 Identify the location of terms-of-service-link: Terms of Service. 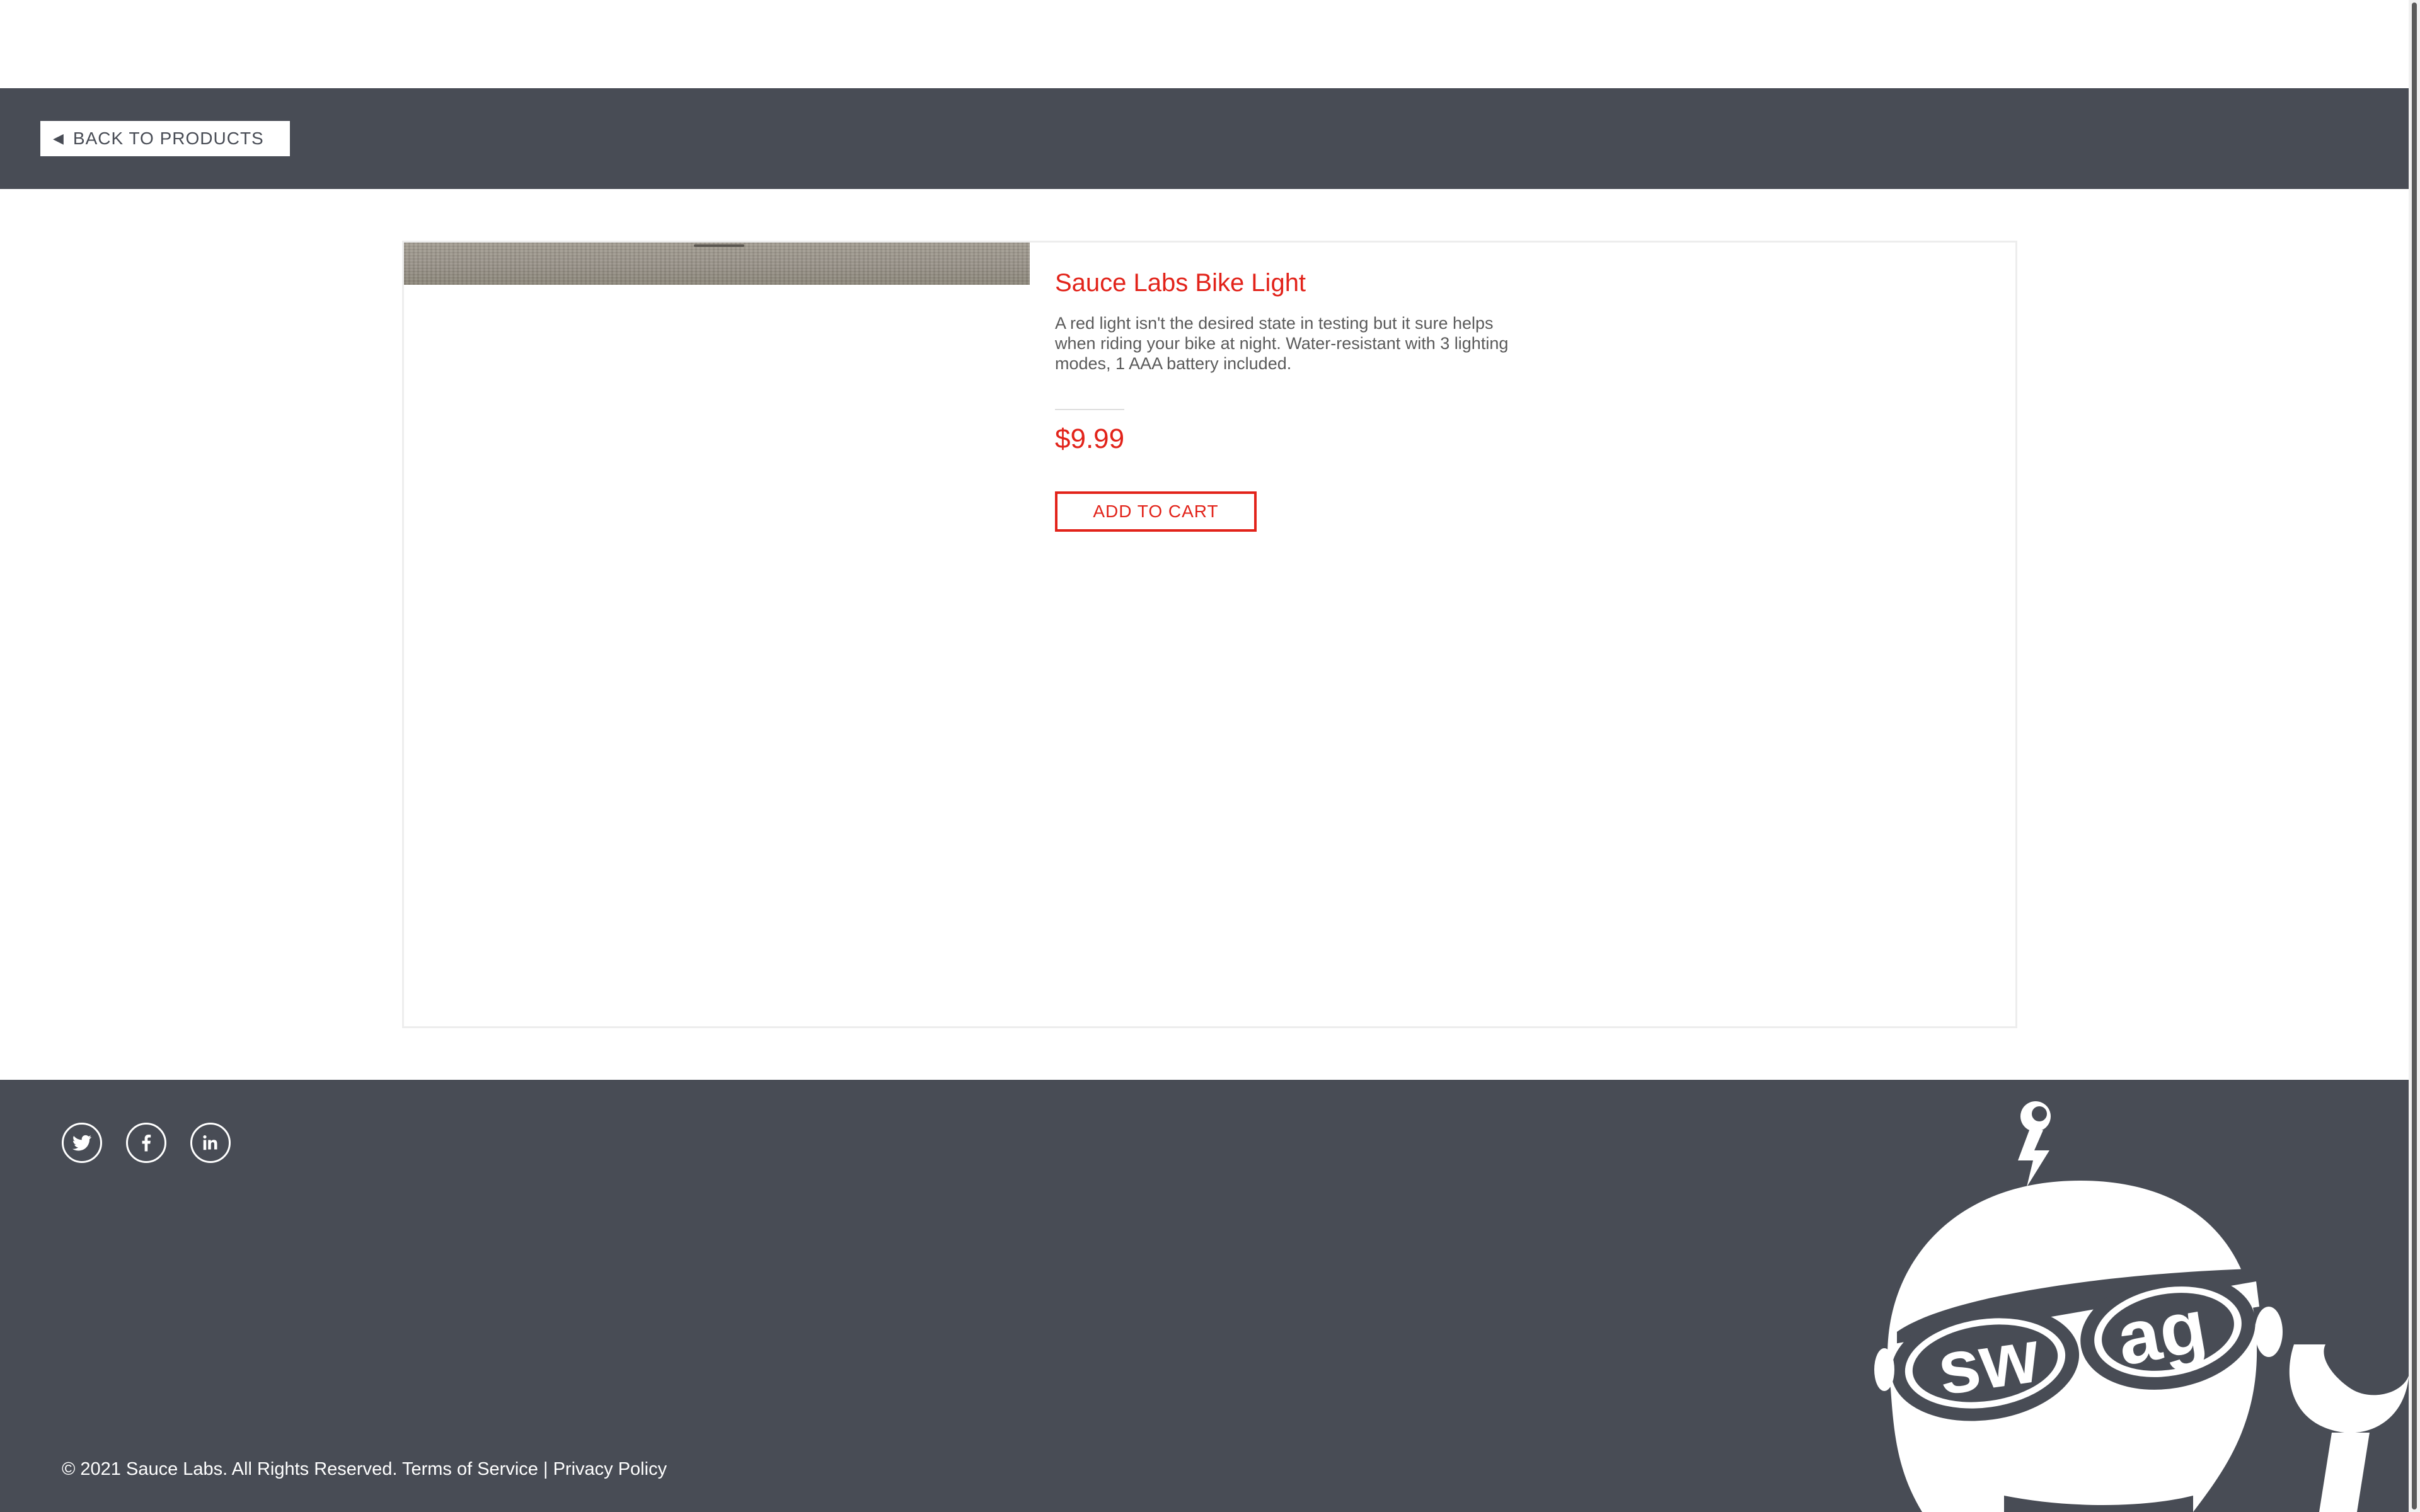
(470, 1469).